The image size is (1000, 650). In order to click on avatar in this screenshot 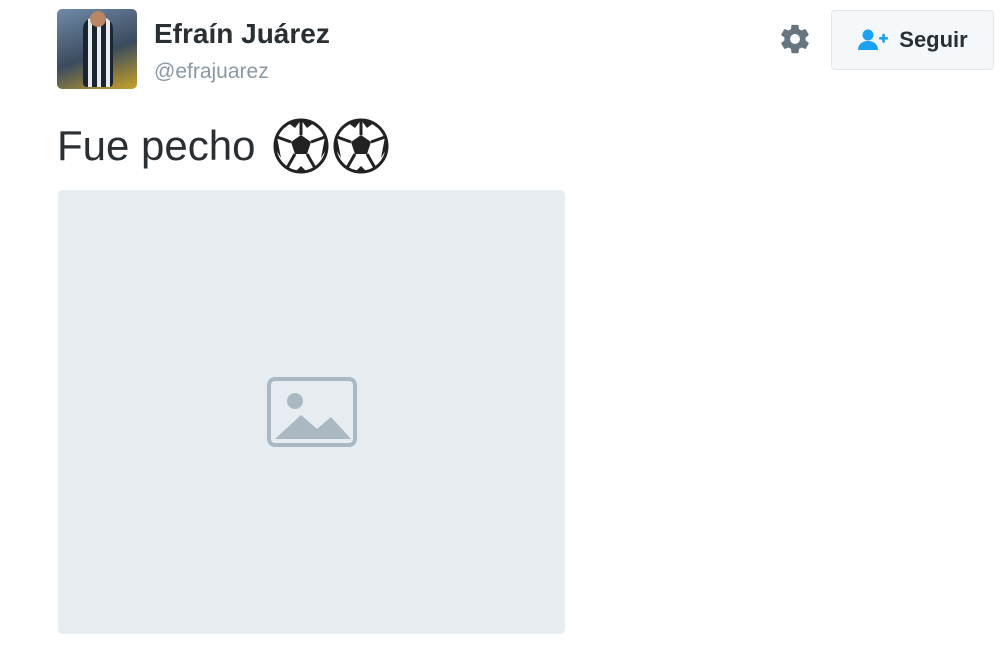, I will do `click(97, 49)`.